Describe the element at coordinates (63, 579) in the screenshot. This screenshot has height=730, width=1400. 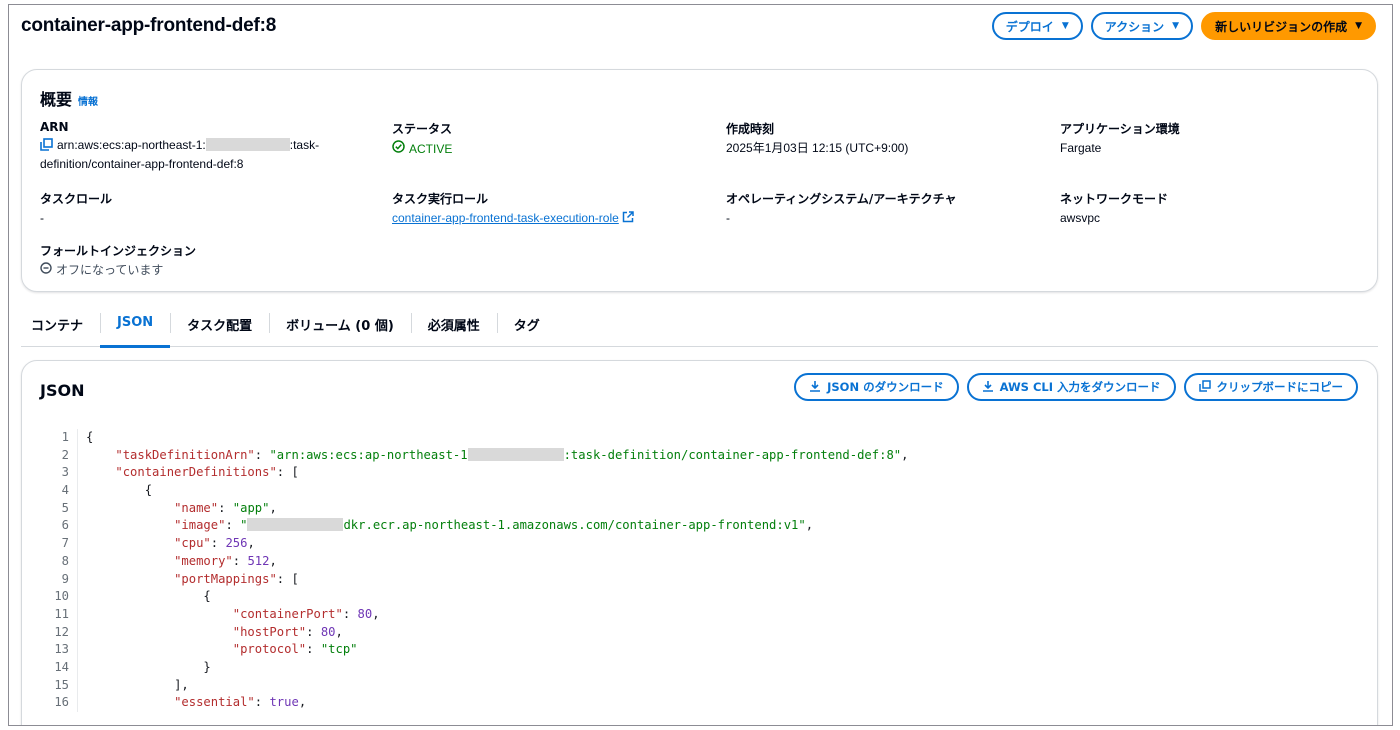
I see `line-number: 9` at that location.